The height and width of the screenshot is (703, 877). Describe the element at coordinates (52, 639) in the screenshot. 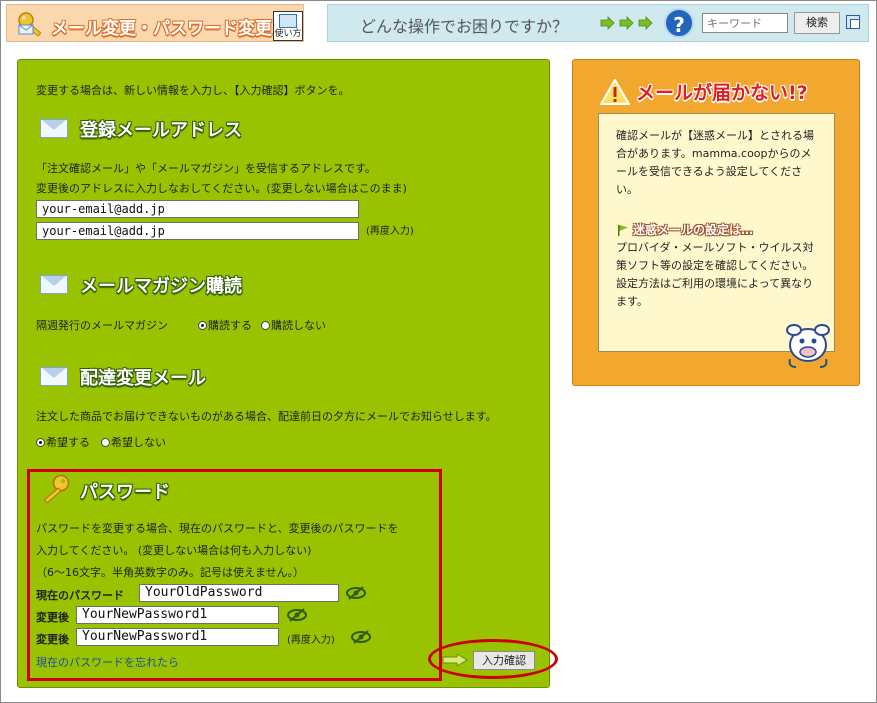

I see `new-password-confirm-label: 変更後` at that location.